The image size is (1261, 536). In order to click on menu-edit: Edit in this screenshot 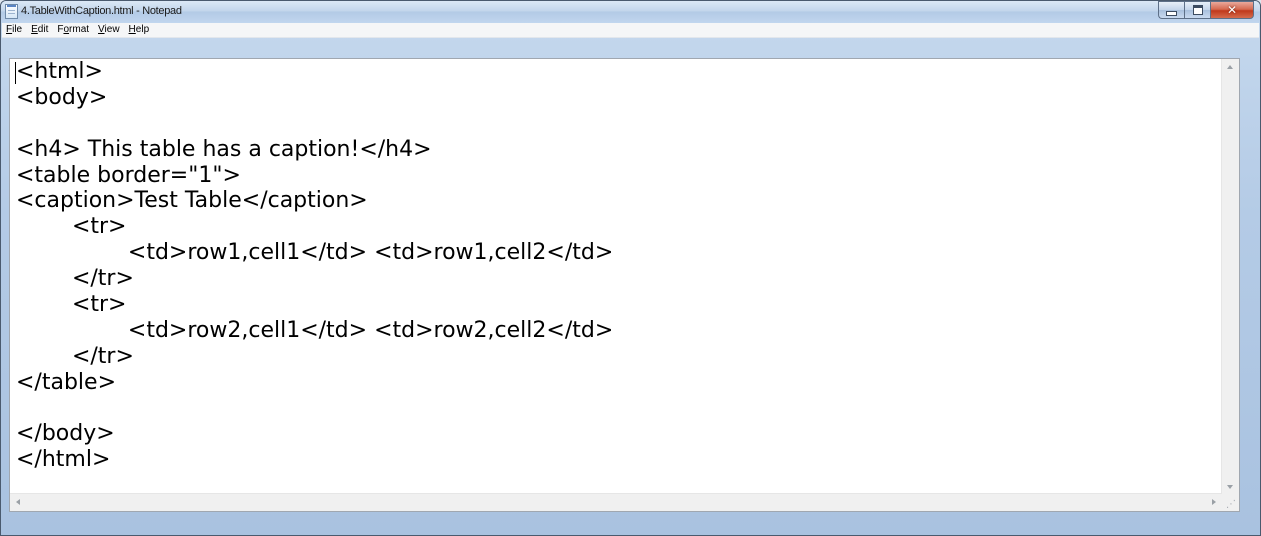, I will do `click(40, 30)`.